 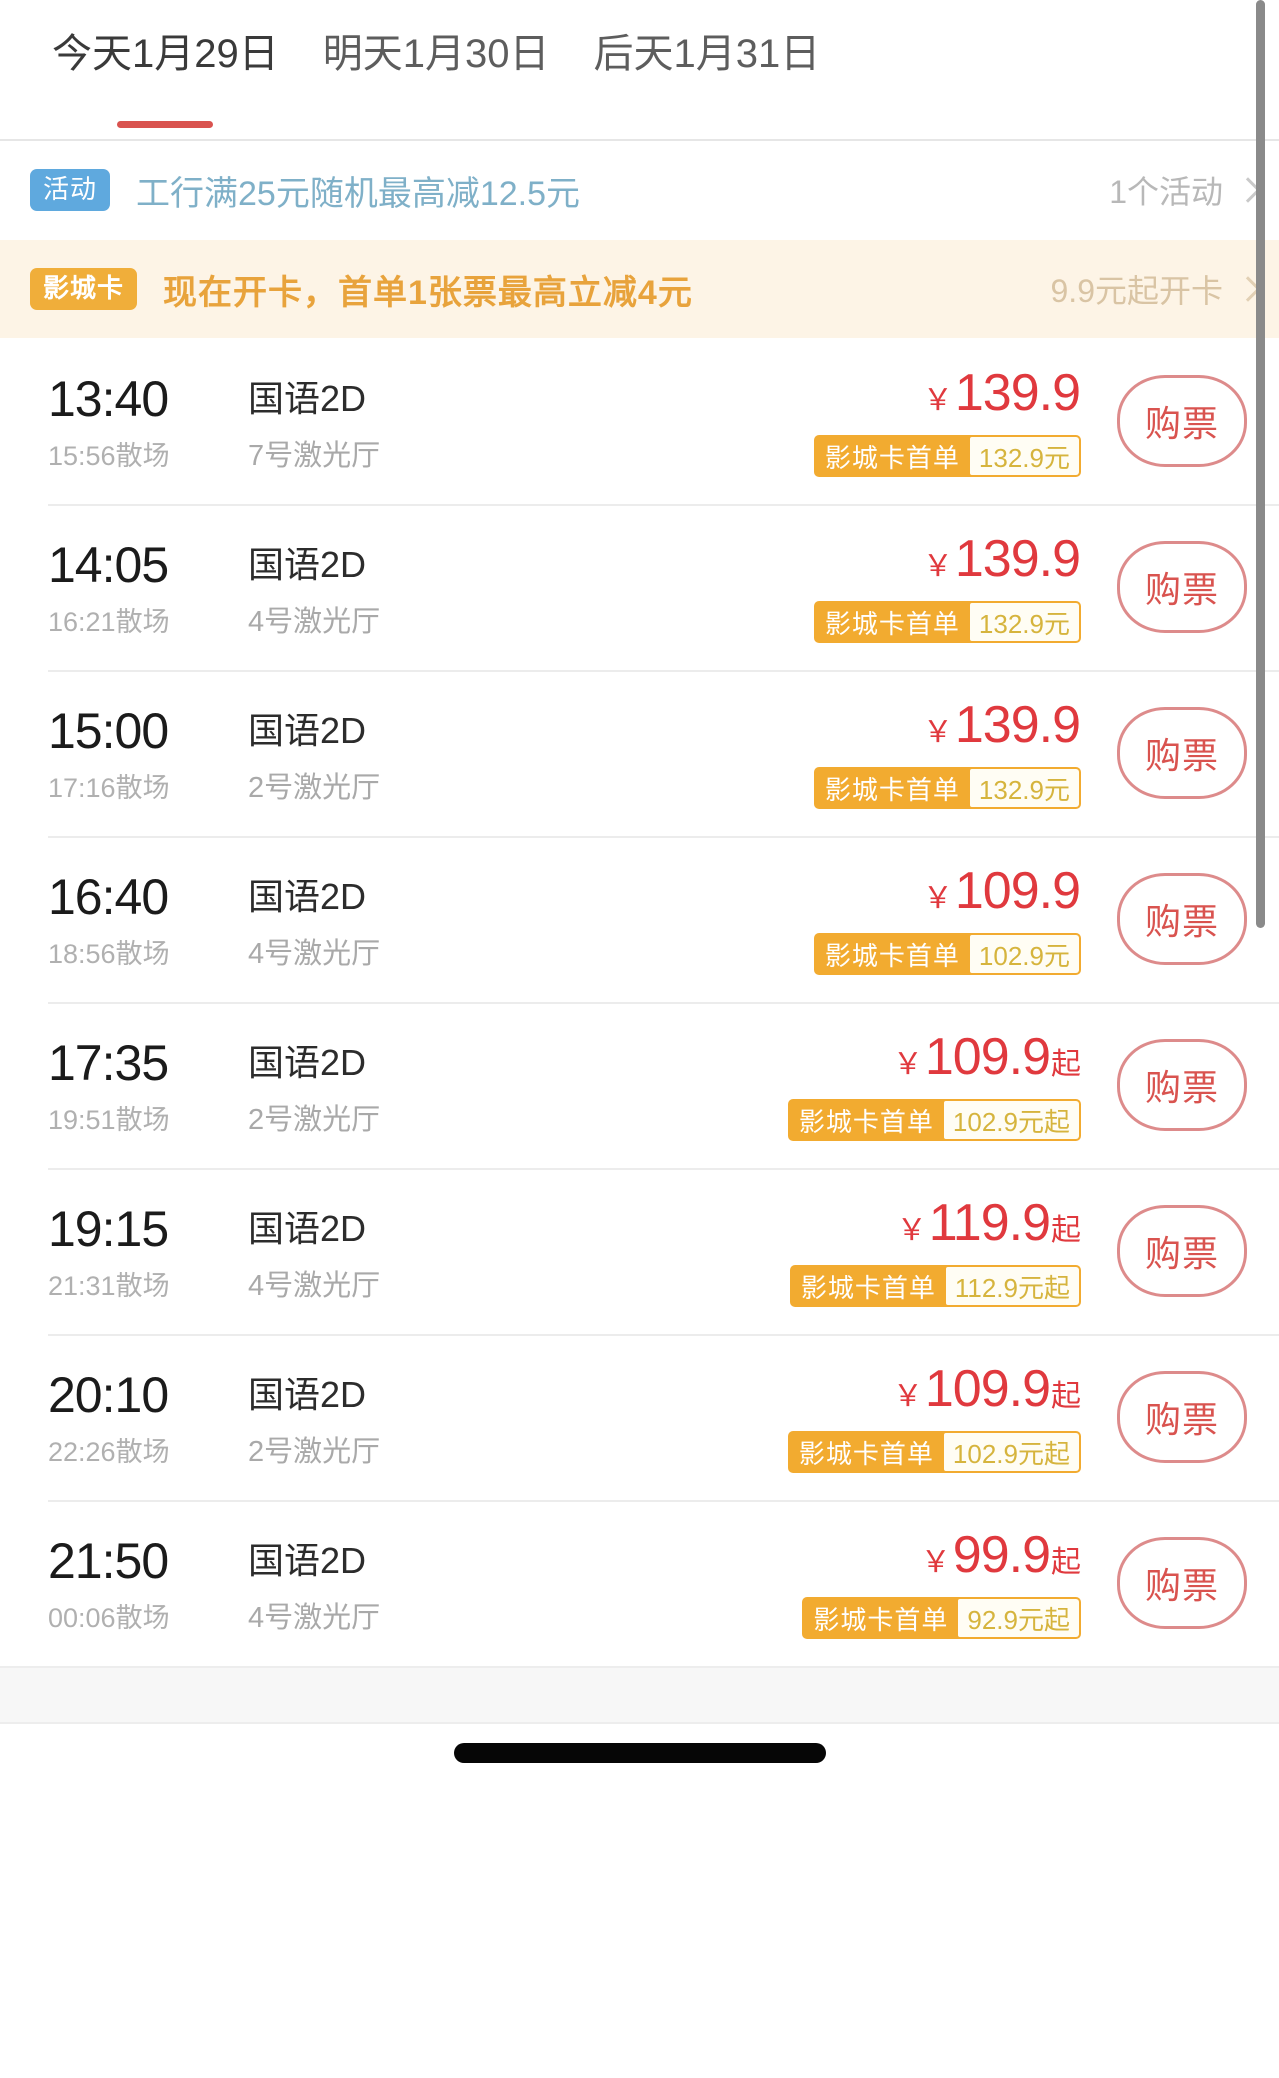 I want to click on showtime-format-column: 国语2D 4号激光厅, so click(x=398, y=1583).